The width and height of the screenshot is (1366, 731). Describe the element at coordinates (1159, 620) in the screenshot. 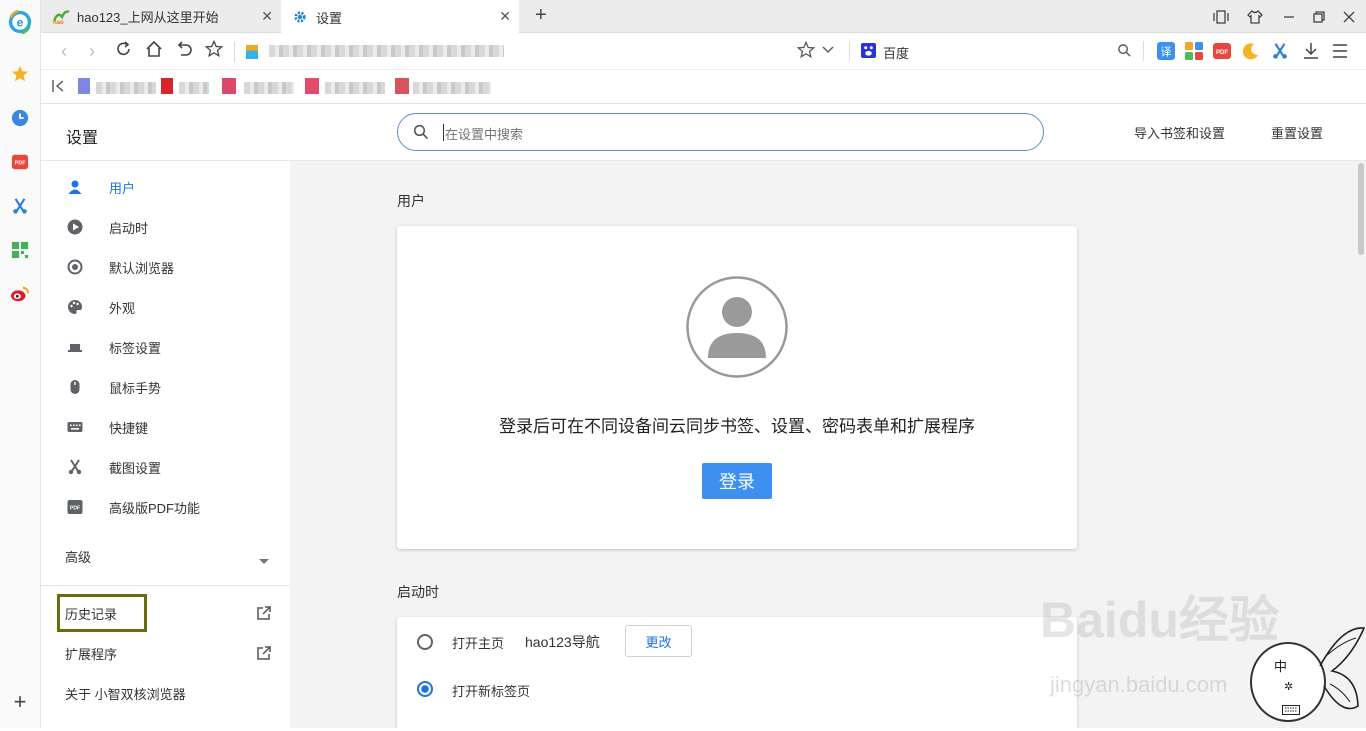

I see `watermark: Baidu经验` at that location.